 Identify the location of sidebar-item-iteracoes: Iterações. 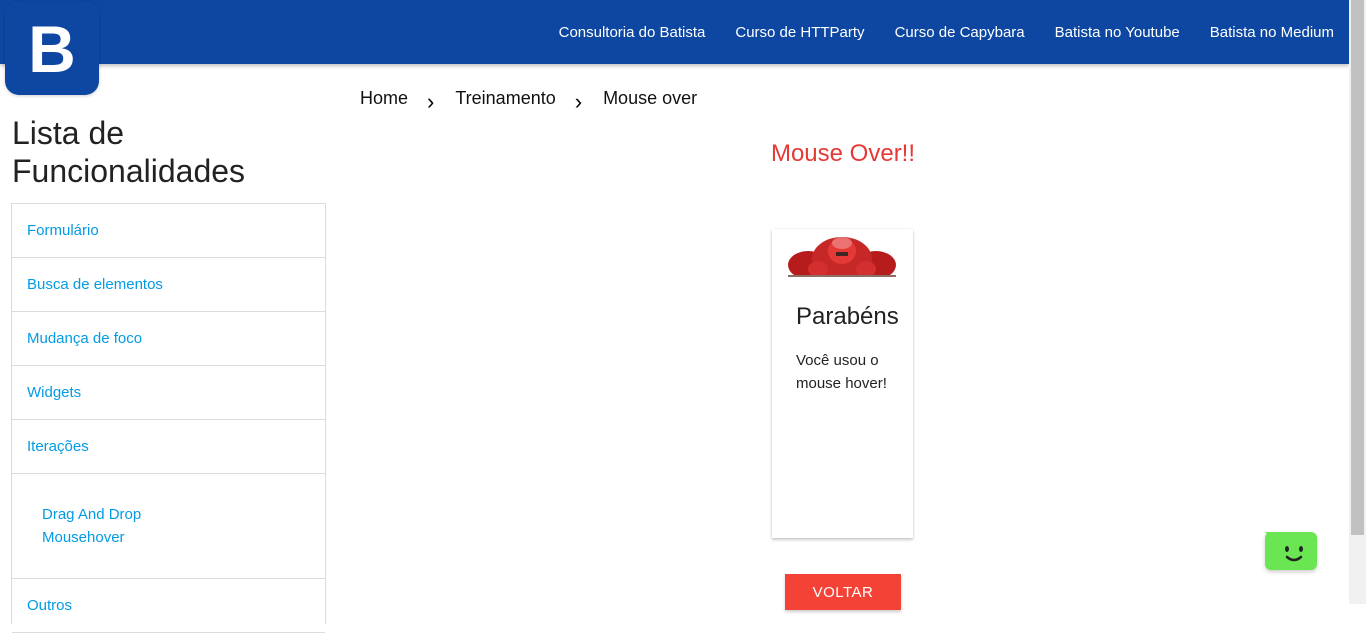
(168, 447).